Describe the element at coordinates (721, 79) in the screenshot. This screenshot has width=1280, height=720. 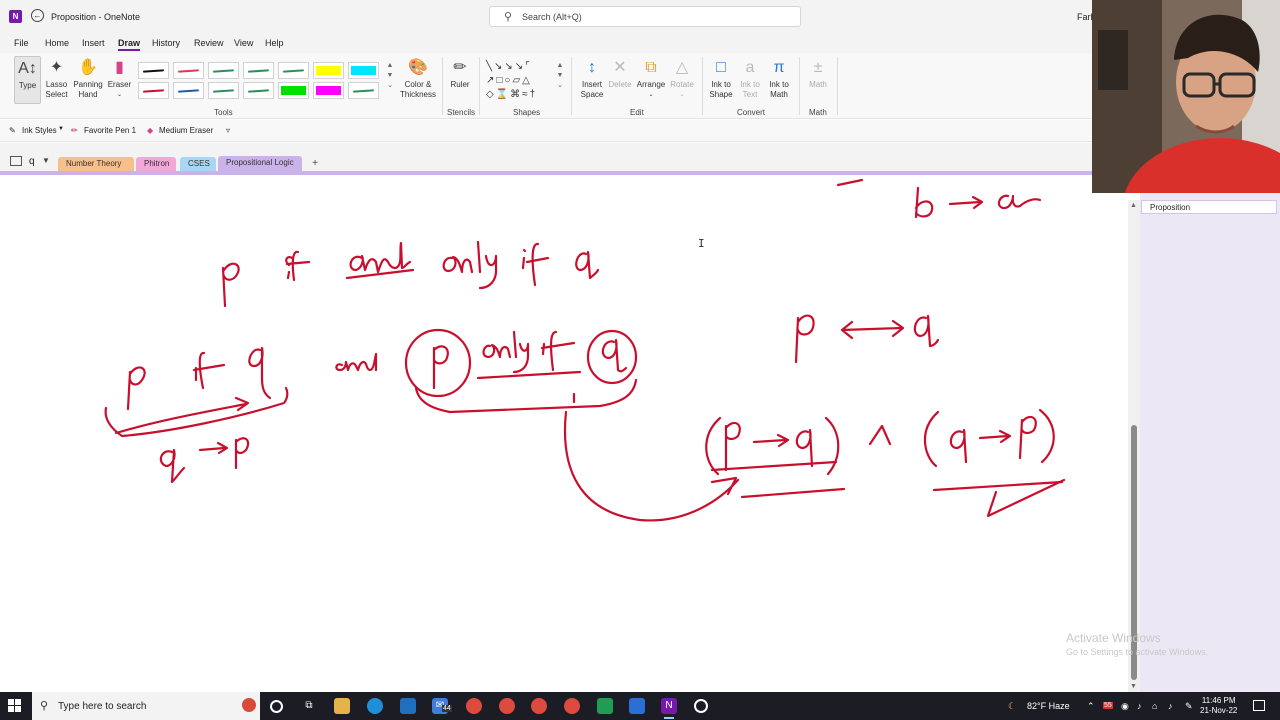
I see `ink-to-shape-button: □ Ink to Shape` at that location.